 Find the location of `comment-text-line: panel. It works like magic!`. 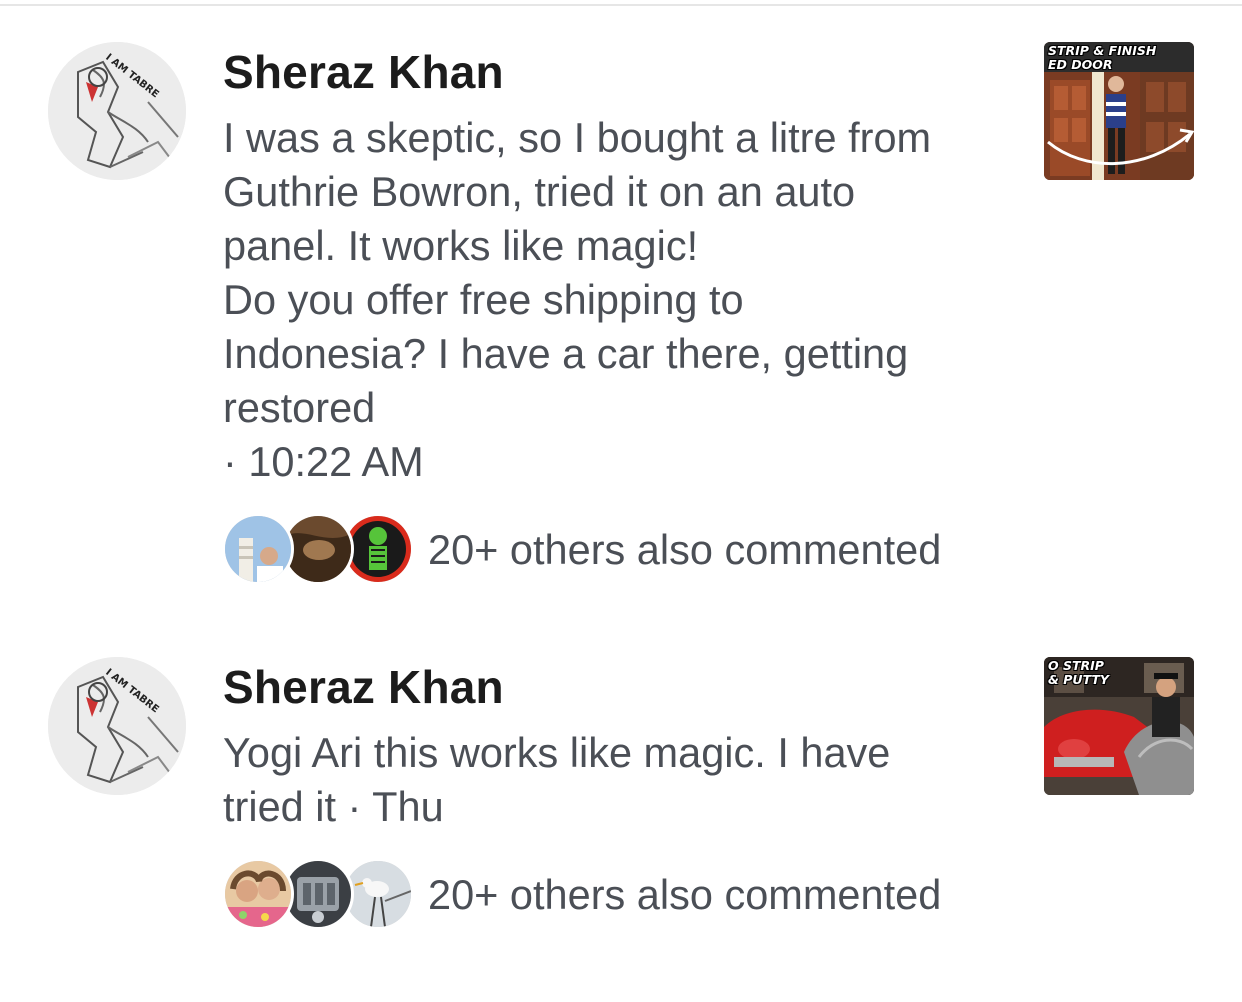

comment-text-line: panel. It works like magic! is located at coordinates (623, 246).